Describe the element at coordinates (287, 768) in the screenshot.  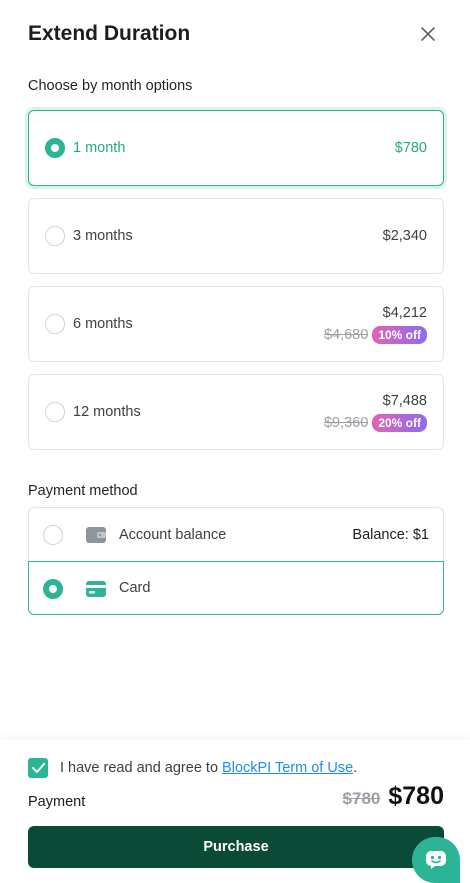
I see `terms-link: BlockPI Term of Use` at that location.